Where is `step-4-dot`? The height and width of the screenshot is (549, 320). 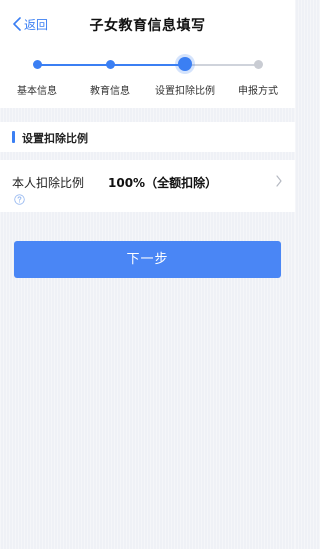
step-4-dot is located at coordinates (258, 64).